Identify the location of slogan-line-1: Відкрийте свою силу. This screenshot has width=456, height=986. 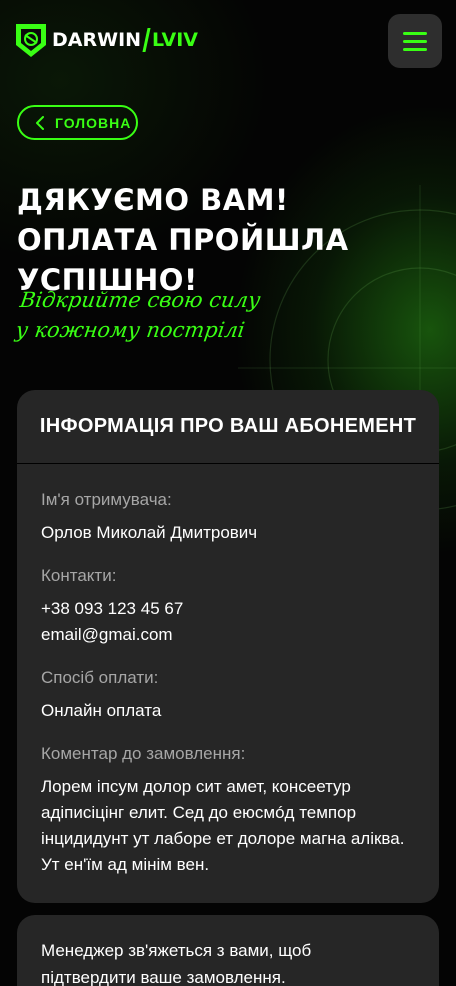
(140, 300).